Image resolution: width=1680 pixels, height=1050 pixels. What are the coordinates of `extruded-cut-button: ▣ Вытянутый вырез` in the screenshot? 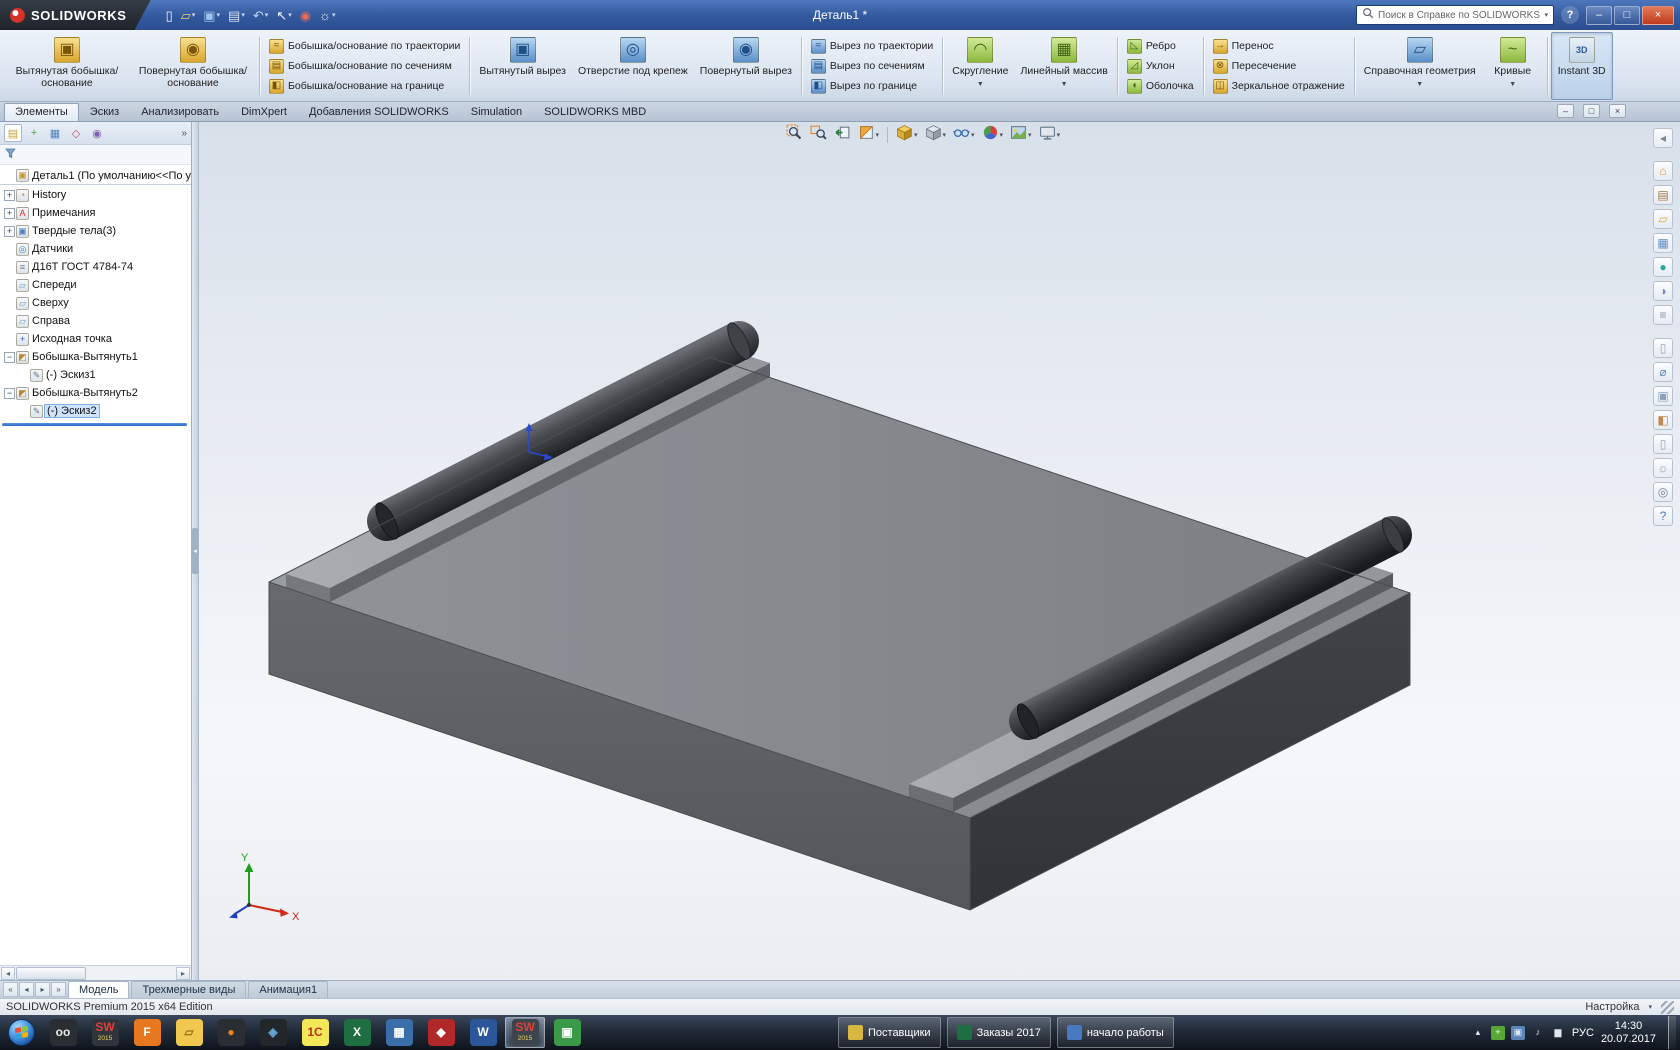 It's located at (522, 66).